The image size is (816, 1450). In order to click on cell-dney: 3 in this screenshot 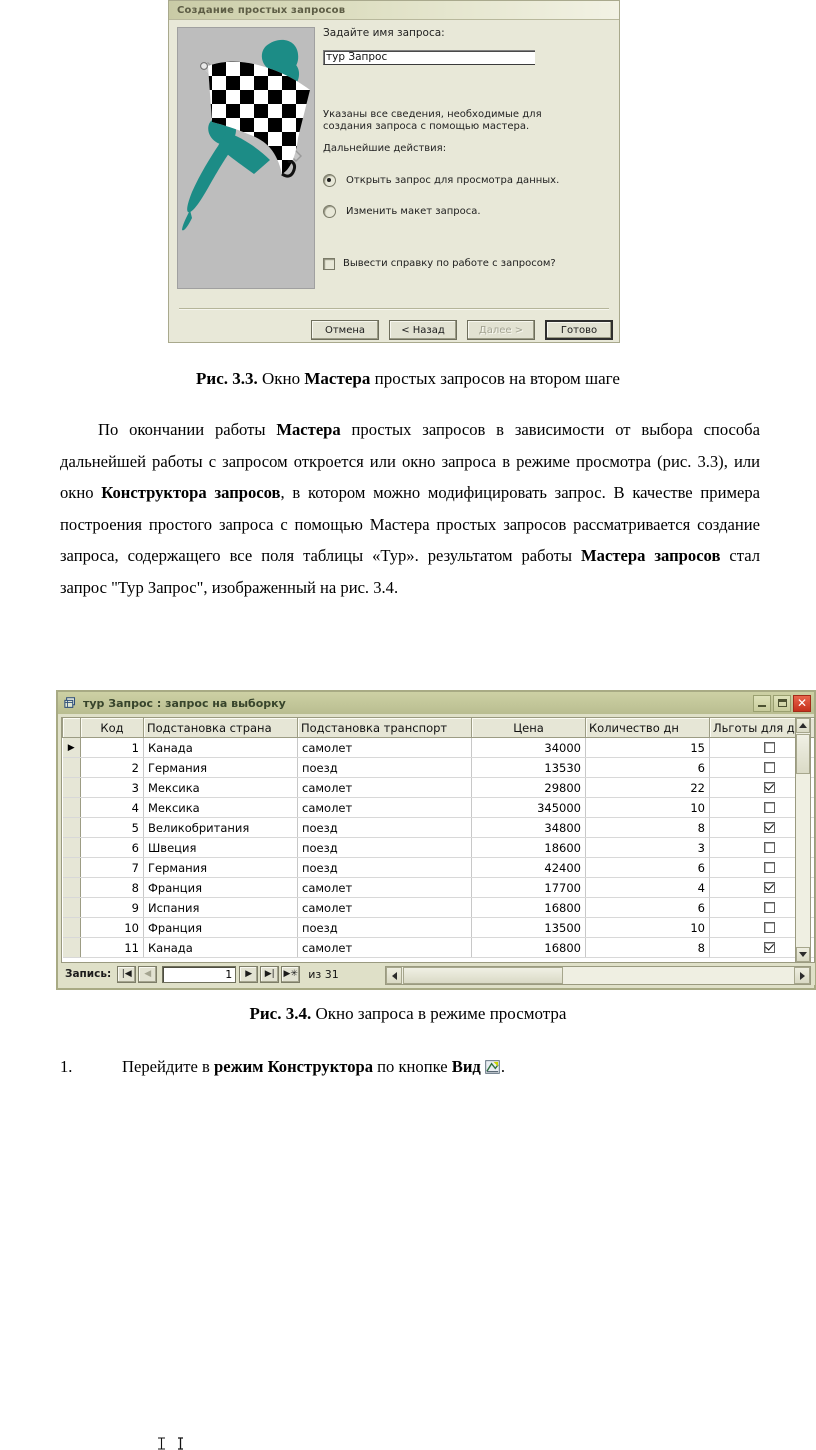, I will do `click(647, 847)`.